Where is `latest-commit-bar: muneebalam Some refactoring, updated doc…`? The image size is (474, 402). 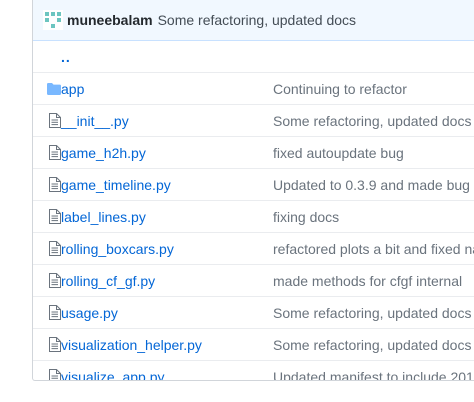
latest-commit-bar: muneebalam Some refactoring, updated doc… is located at coordinates (253, 20).